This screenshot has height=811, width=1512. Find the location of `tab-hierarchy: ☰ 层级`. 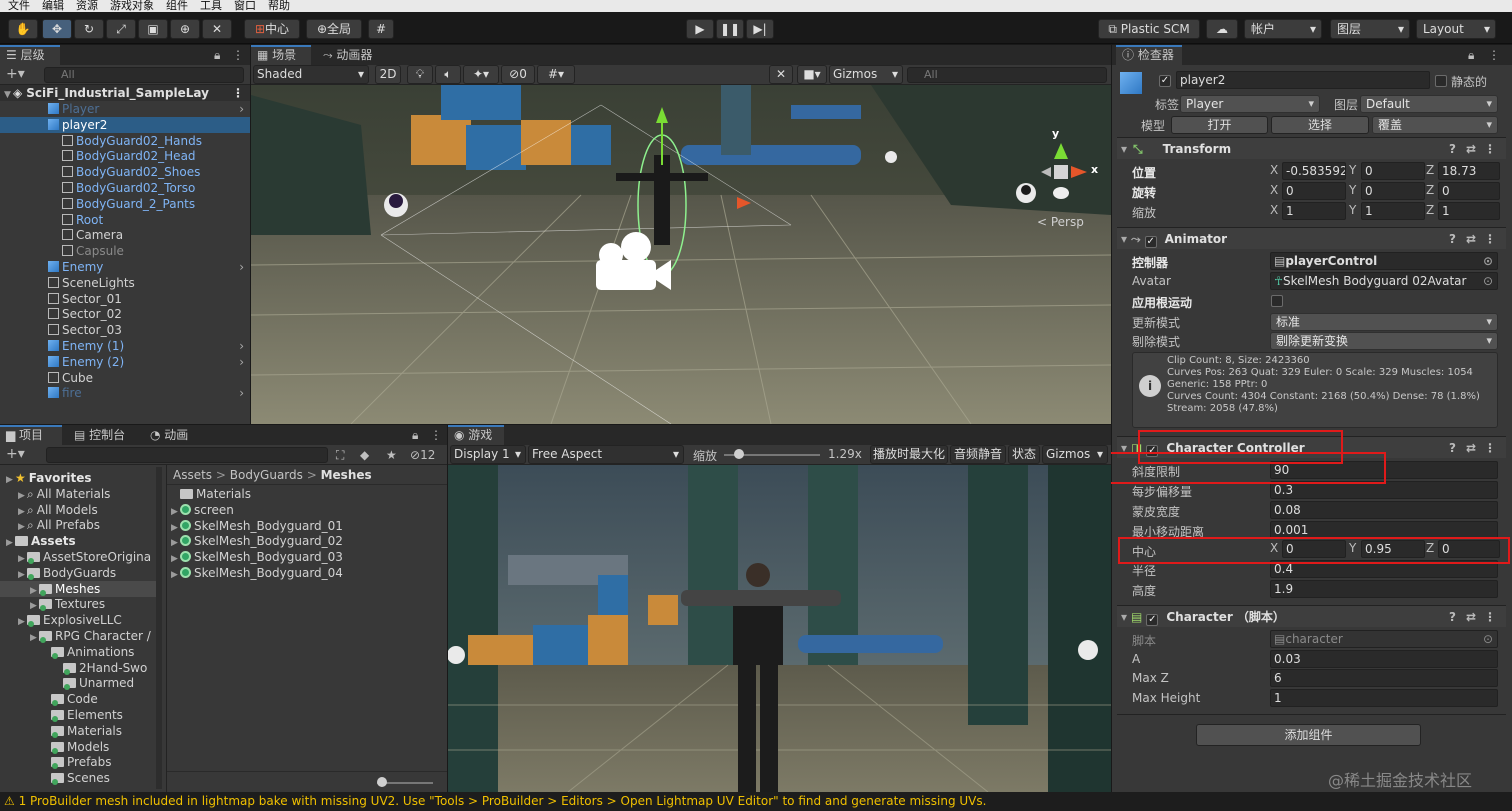

tab-hierarchy: ☰ 层级 is located at coordinates (30, 55).